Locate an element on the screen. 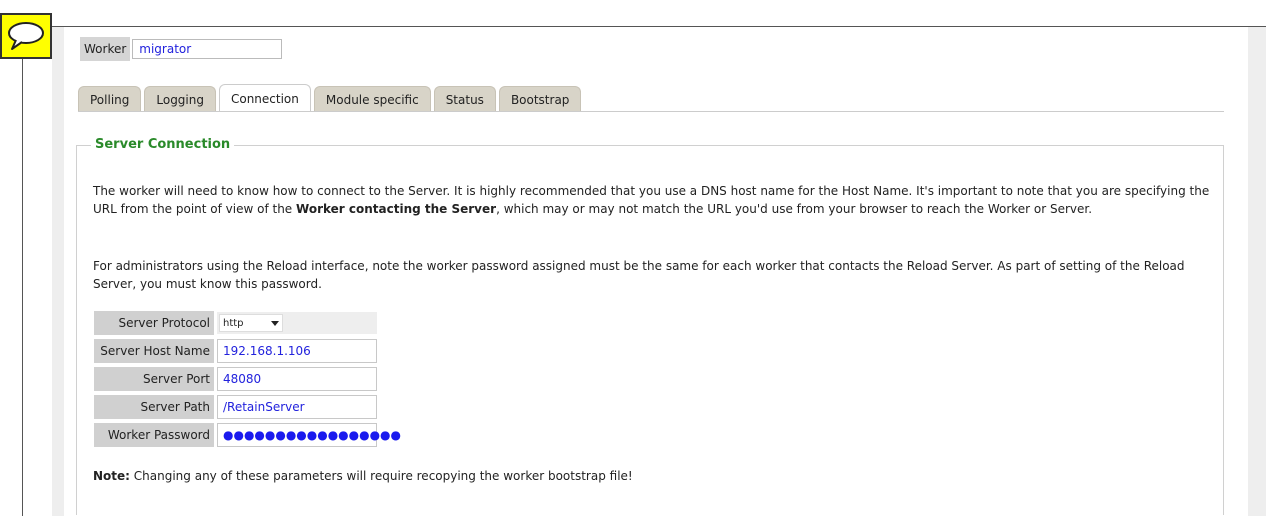 Image resolution: width=1266 pixels, height=516 pixels. host-name-input: 192.168.1.106 is located at coordinates (297, 351).